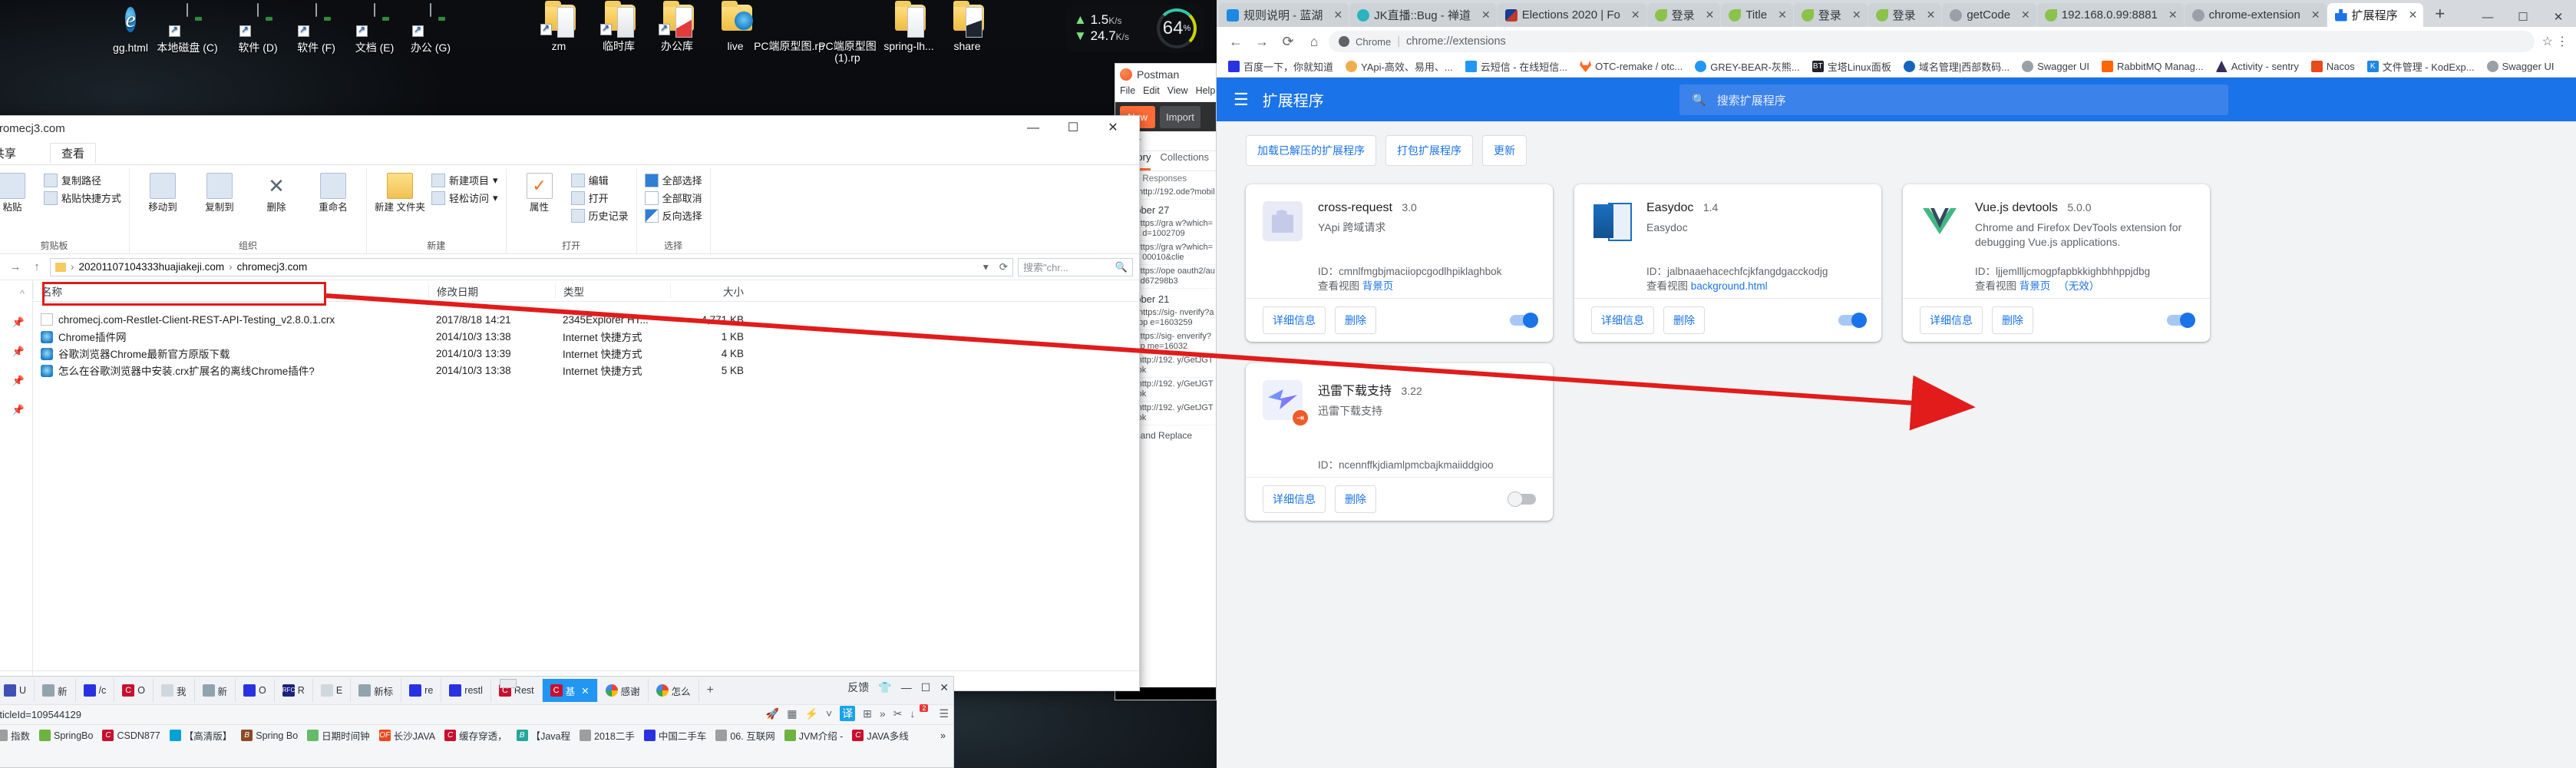 This screenshot has width=2576, height=768. I want to click on desktop-icon-drive-g: 办公 (G), so click(430, 28).